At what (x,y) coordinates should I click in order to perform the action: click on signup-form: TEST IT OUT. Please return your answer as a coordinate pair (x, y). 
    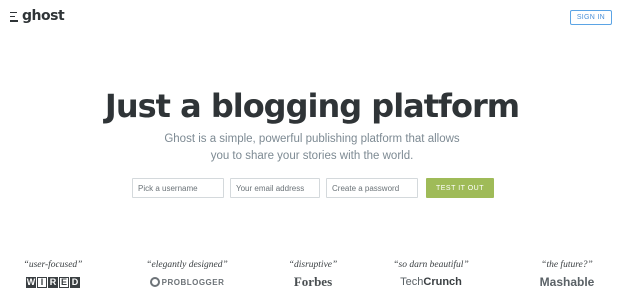
    Looking at the image, I should click on (313, 188).